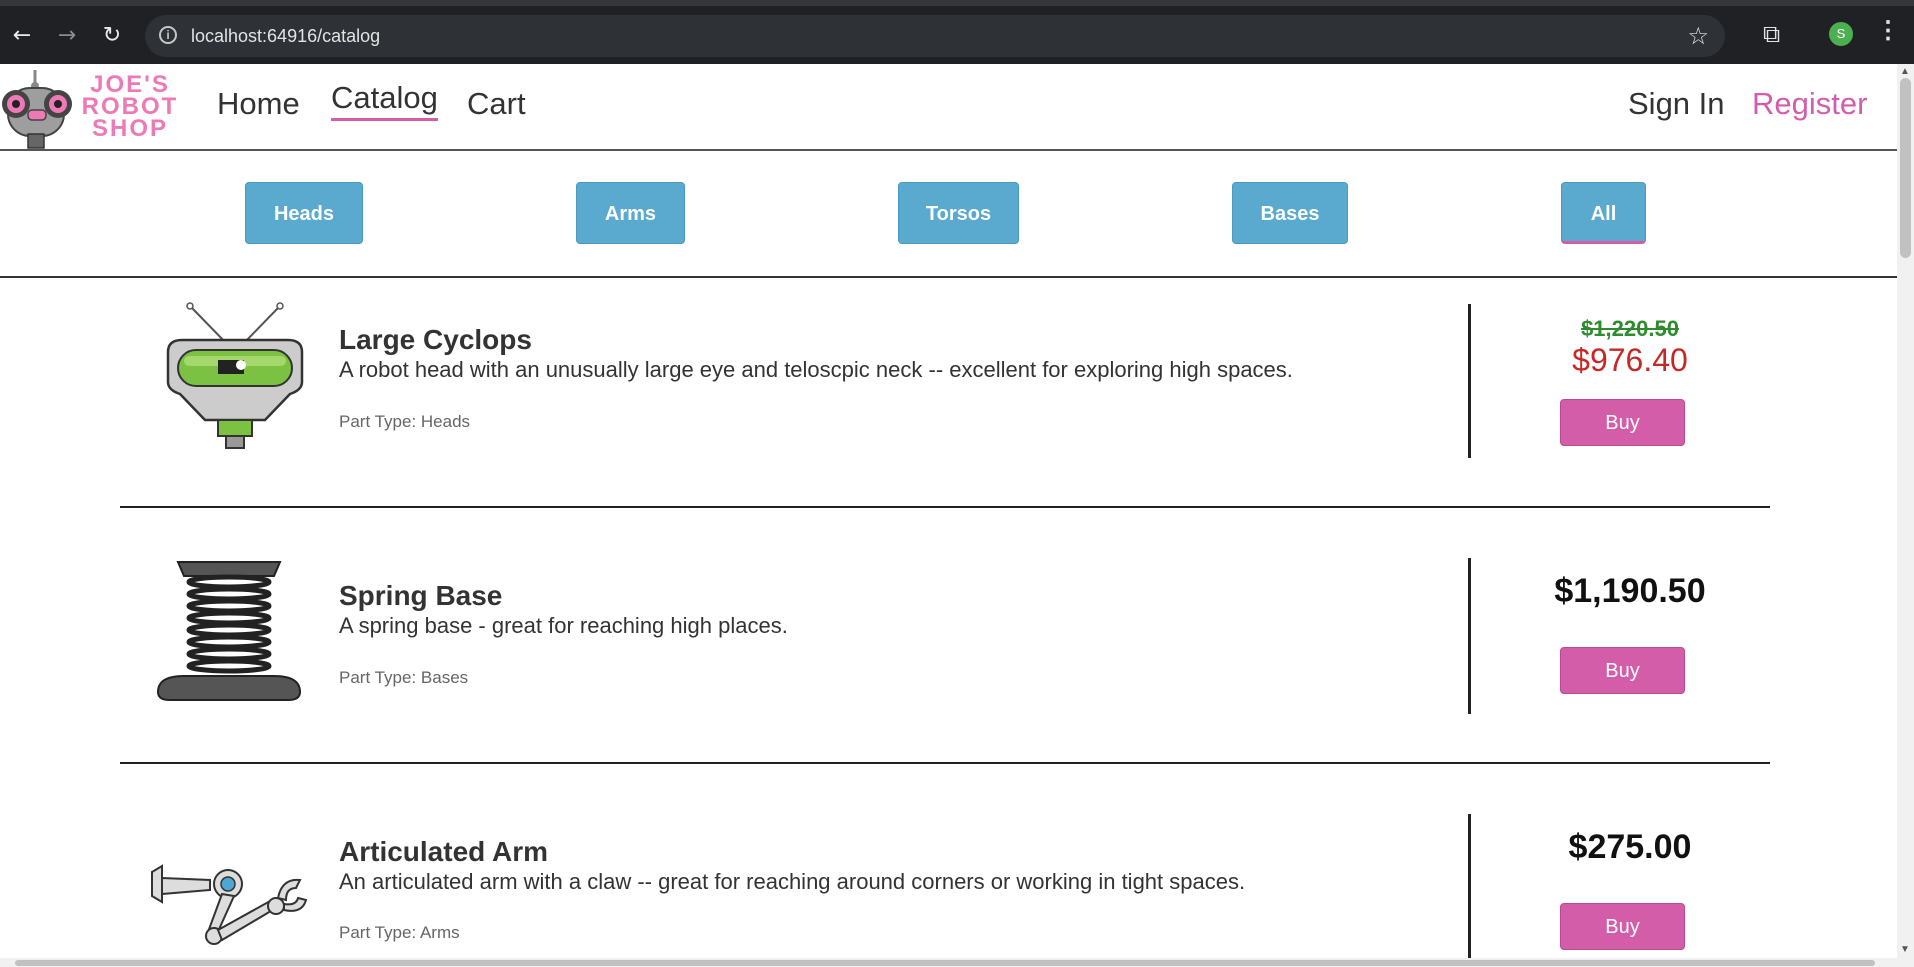 This screenshot has width=1914, height=967. What do you see at coordinates (1630, 847) in the screenshot?
I see `product-price: $275.00` at bounding box center [1630, 847].